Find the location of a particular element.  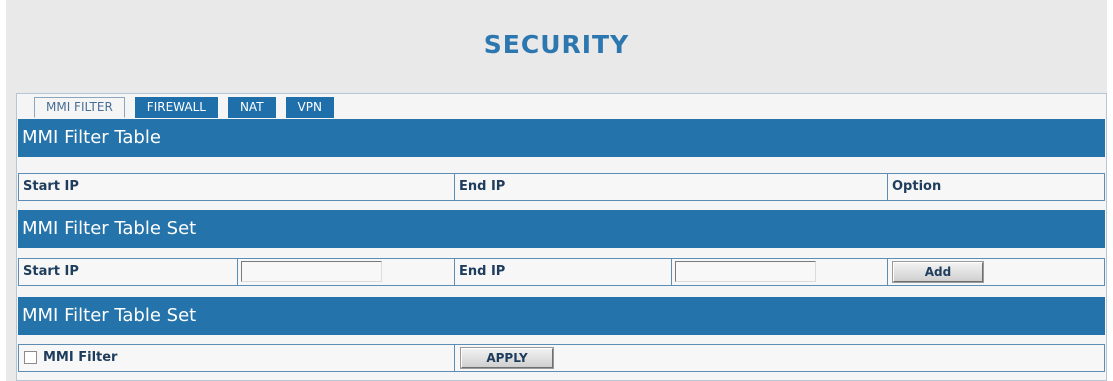

start-ip-input is located at coordinates (311, 271).